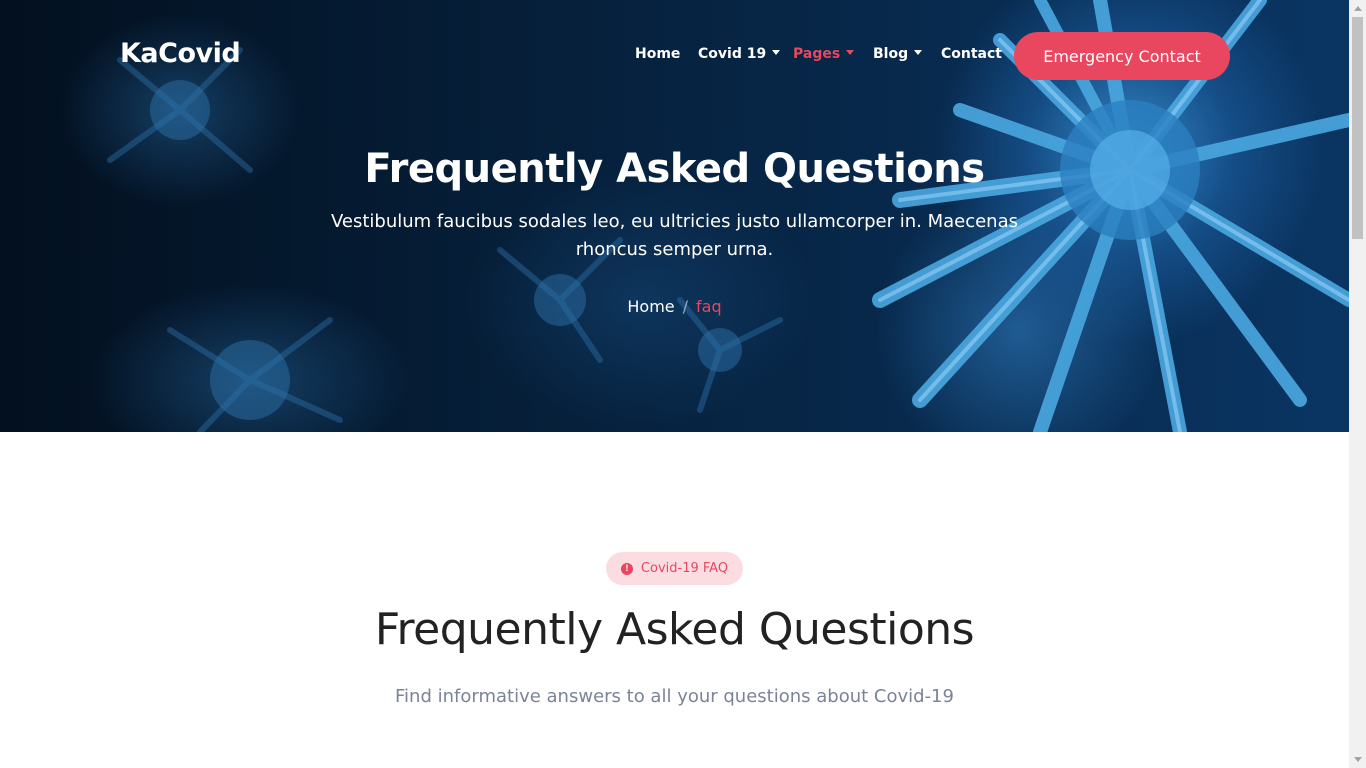  Describe the element at coordinates (684, 568) in the screenshot. I see `faq-badge-label: Covid-19 FAQ` at that location.